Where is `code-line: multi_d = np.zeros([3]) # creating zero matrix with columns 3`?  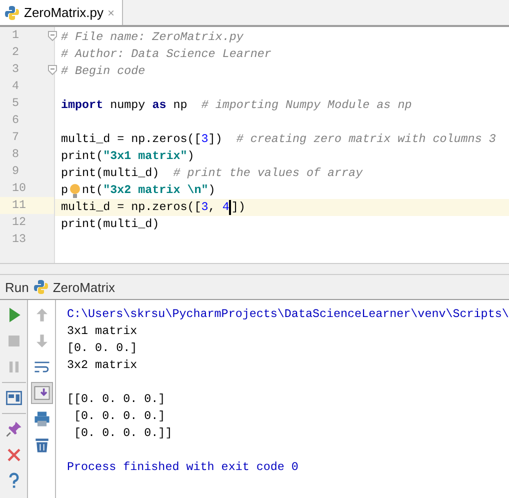
code-line: multi_d = np.zeros([3]) # creating zero matrix with columns 3 is located at coordinates (278, 139).